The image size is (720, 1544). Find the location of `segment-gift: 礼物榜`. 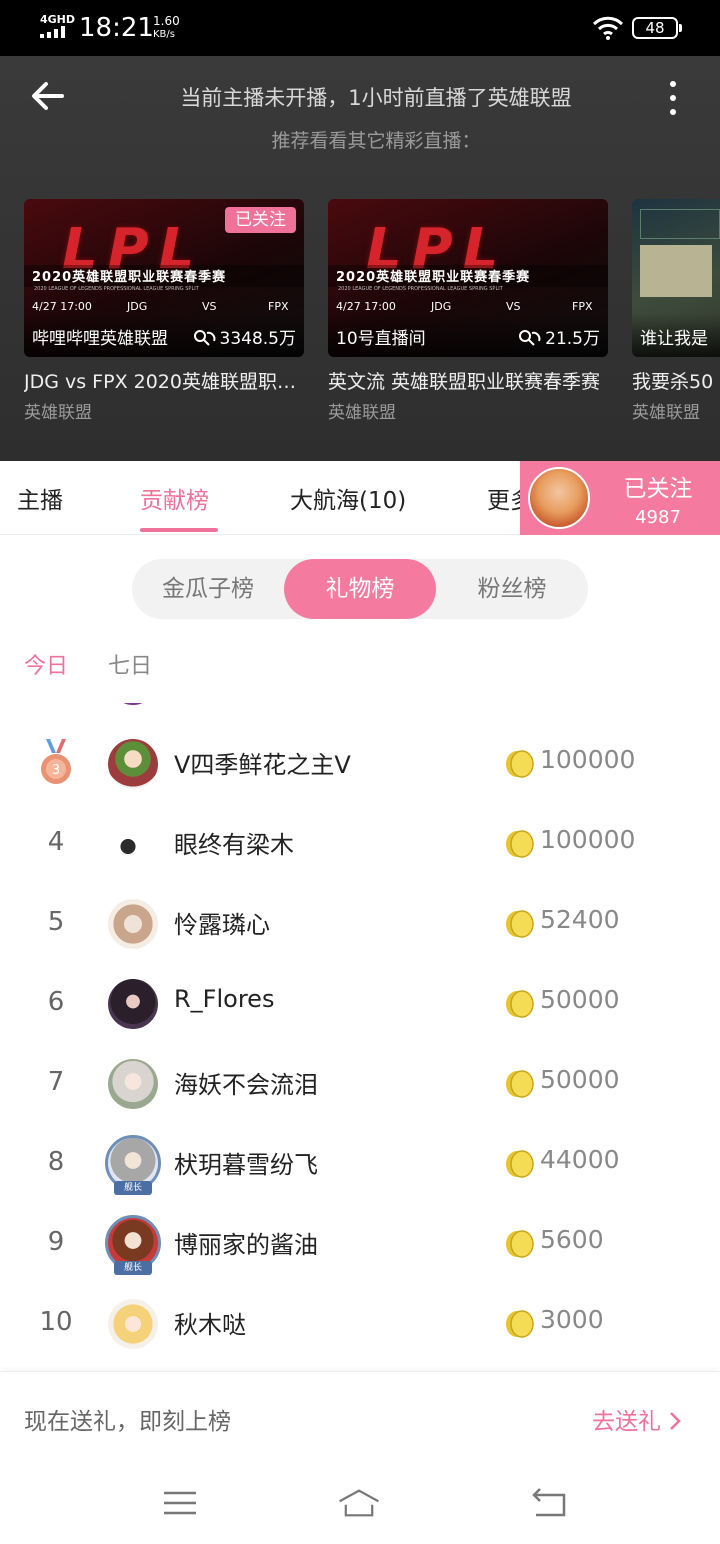

segment-gift: 礼物榜 is located at coordinates (360, 589).